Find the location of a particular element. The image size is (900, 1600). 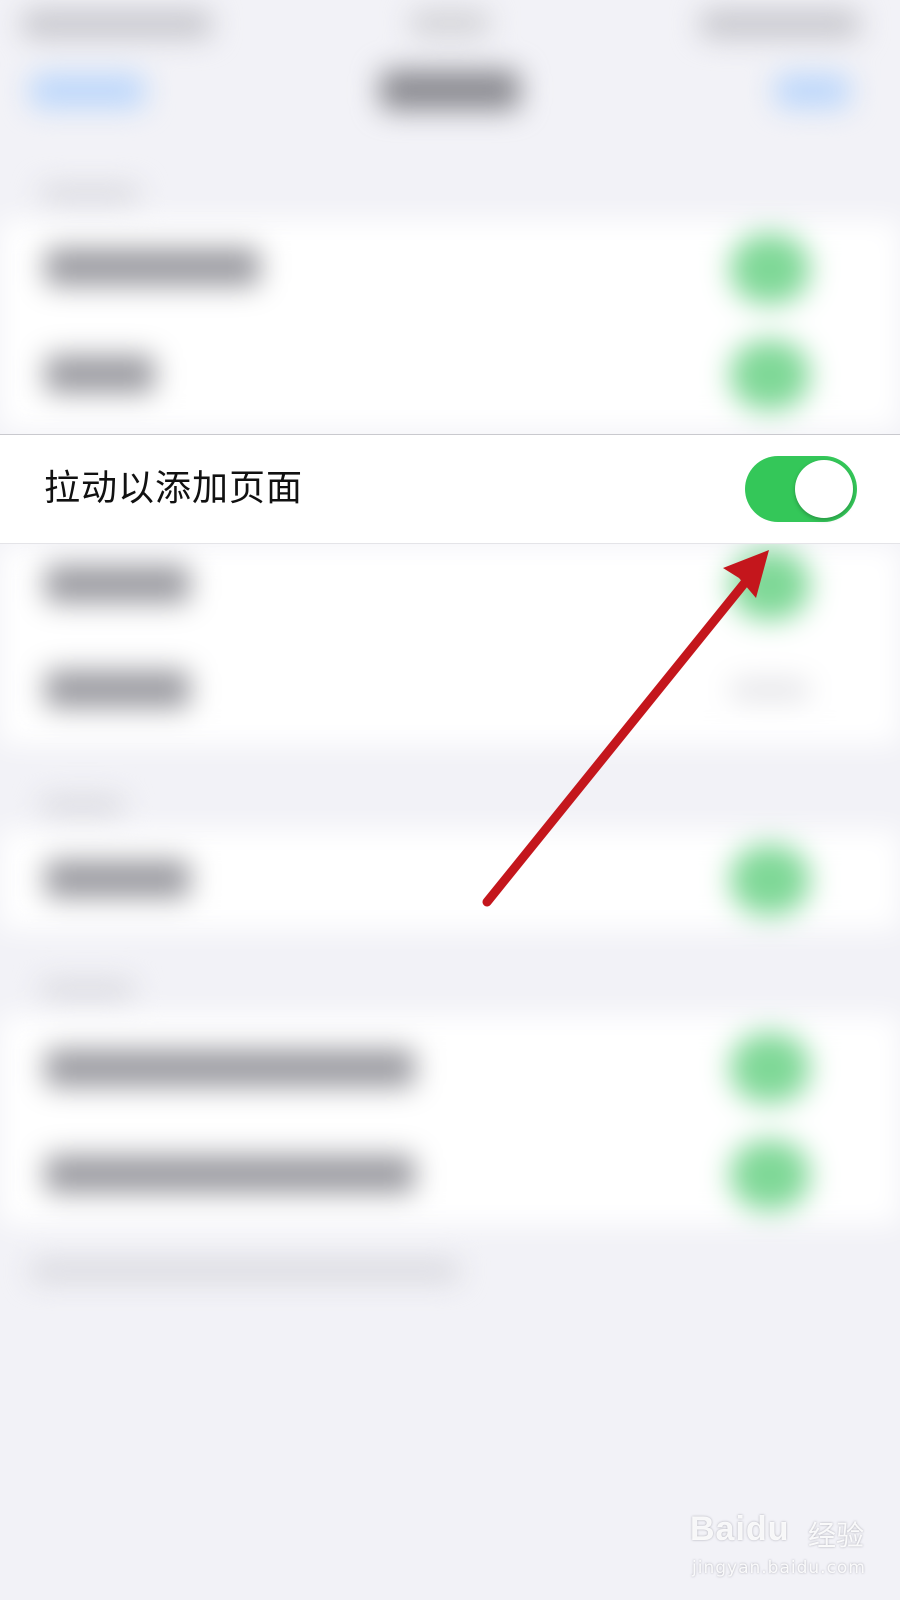

watermark-brand: Baidu is located at coordinates (740, 1529).